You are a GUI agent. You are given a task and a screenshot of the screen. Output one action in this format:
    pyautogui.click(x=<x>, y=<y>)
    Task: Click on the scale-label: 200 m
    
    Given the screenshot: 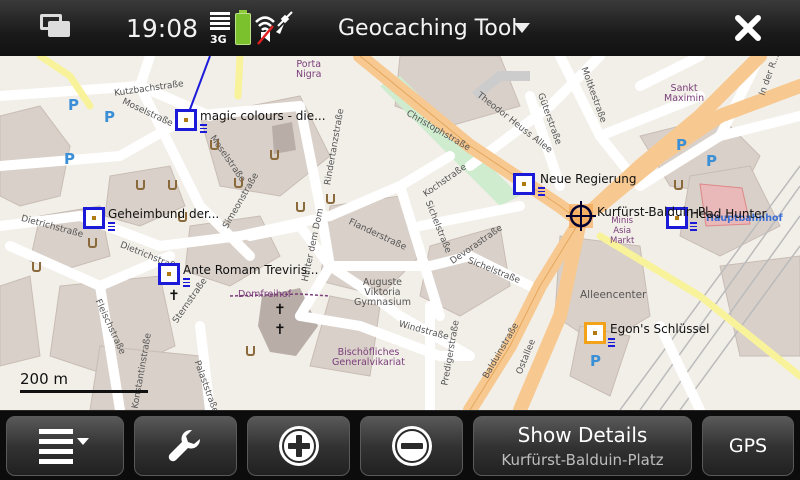 What is the action you would take?
    pyautogui.click(x=44, y=379)
    